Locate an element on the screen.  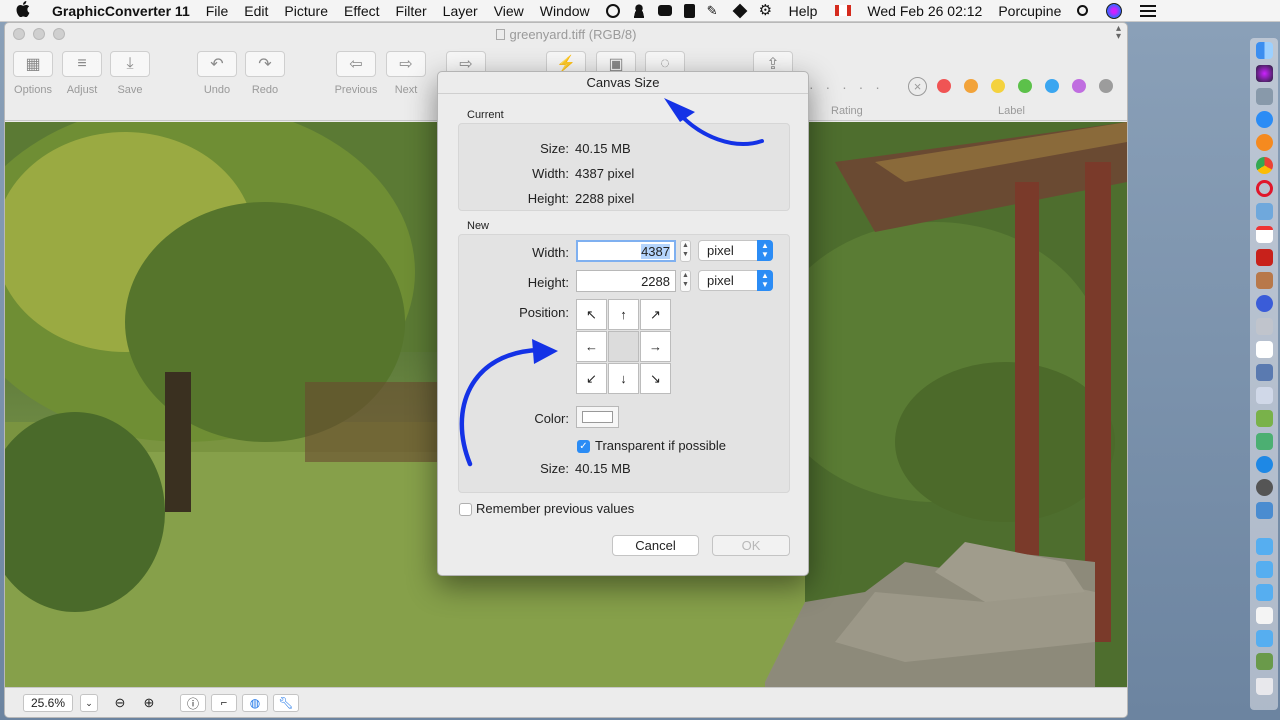
annotation-arrowhead-title is located at coordinates (679, 110).